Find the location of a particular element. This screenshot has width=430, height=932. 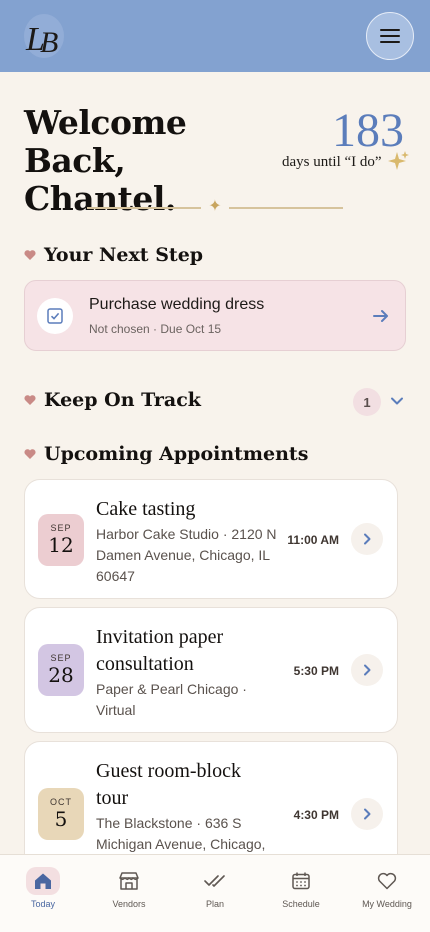

logo-monogram: L B is located at coordinates (46, 36).